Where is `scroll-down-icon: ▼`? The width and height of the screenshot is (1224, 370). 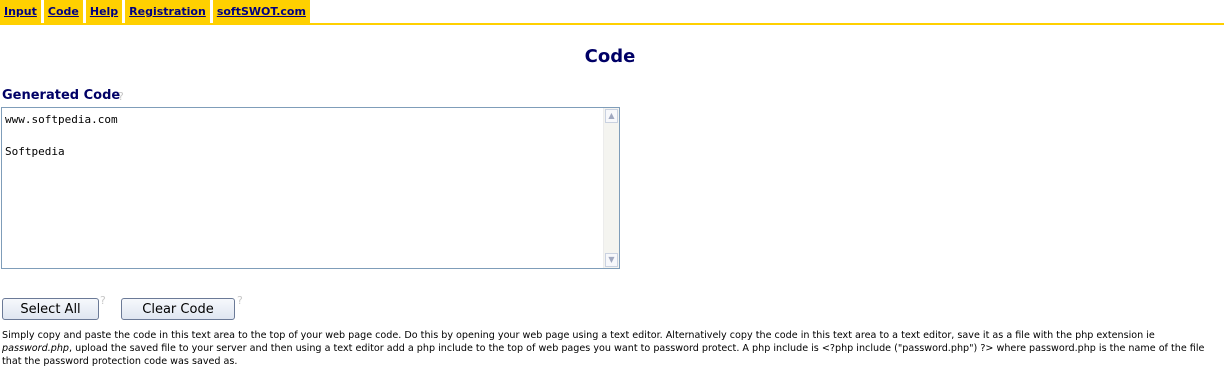 scroll-down-icon: ▼ is located at coordinates (611, 260).